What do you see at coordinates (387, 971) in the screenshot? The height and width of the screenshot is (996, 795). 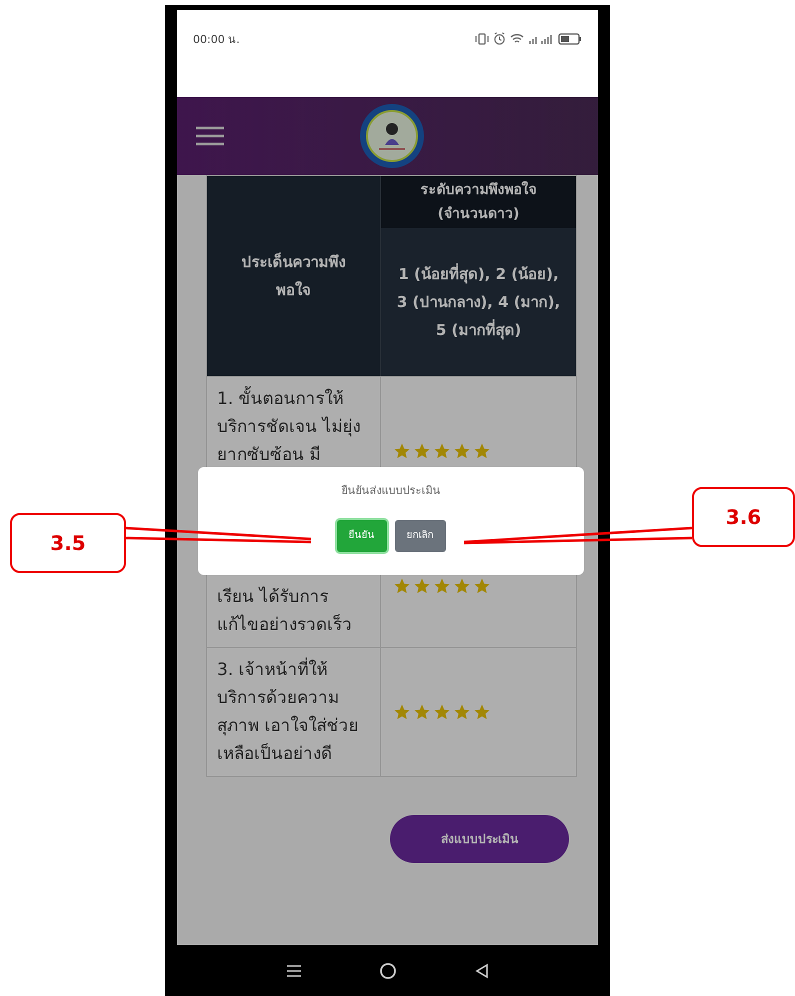 I see `home-icon` at bounding box center [387, 971].